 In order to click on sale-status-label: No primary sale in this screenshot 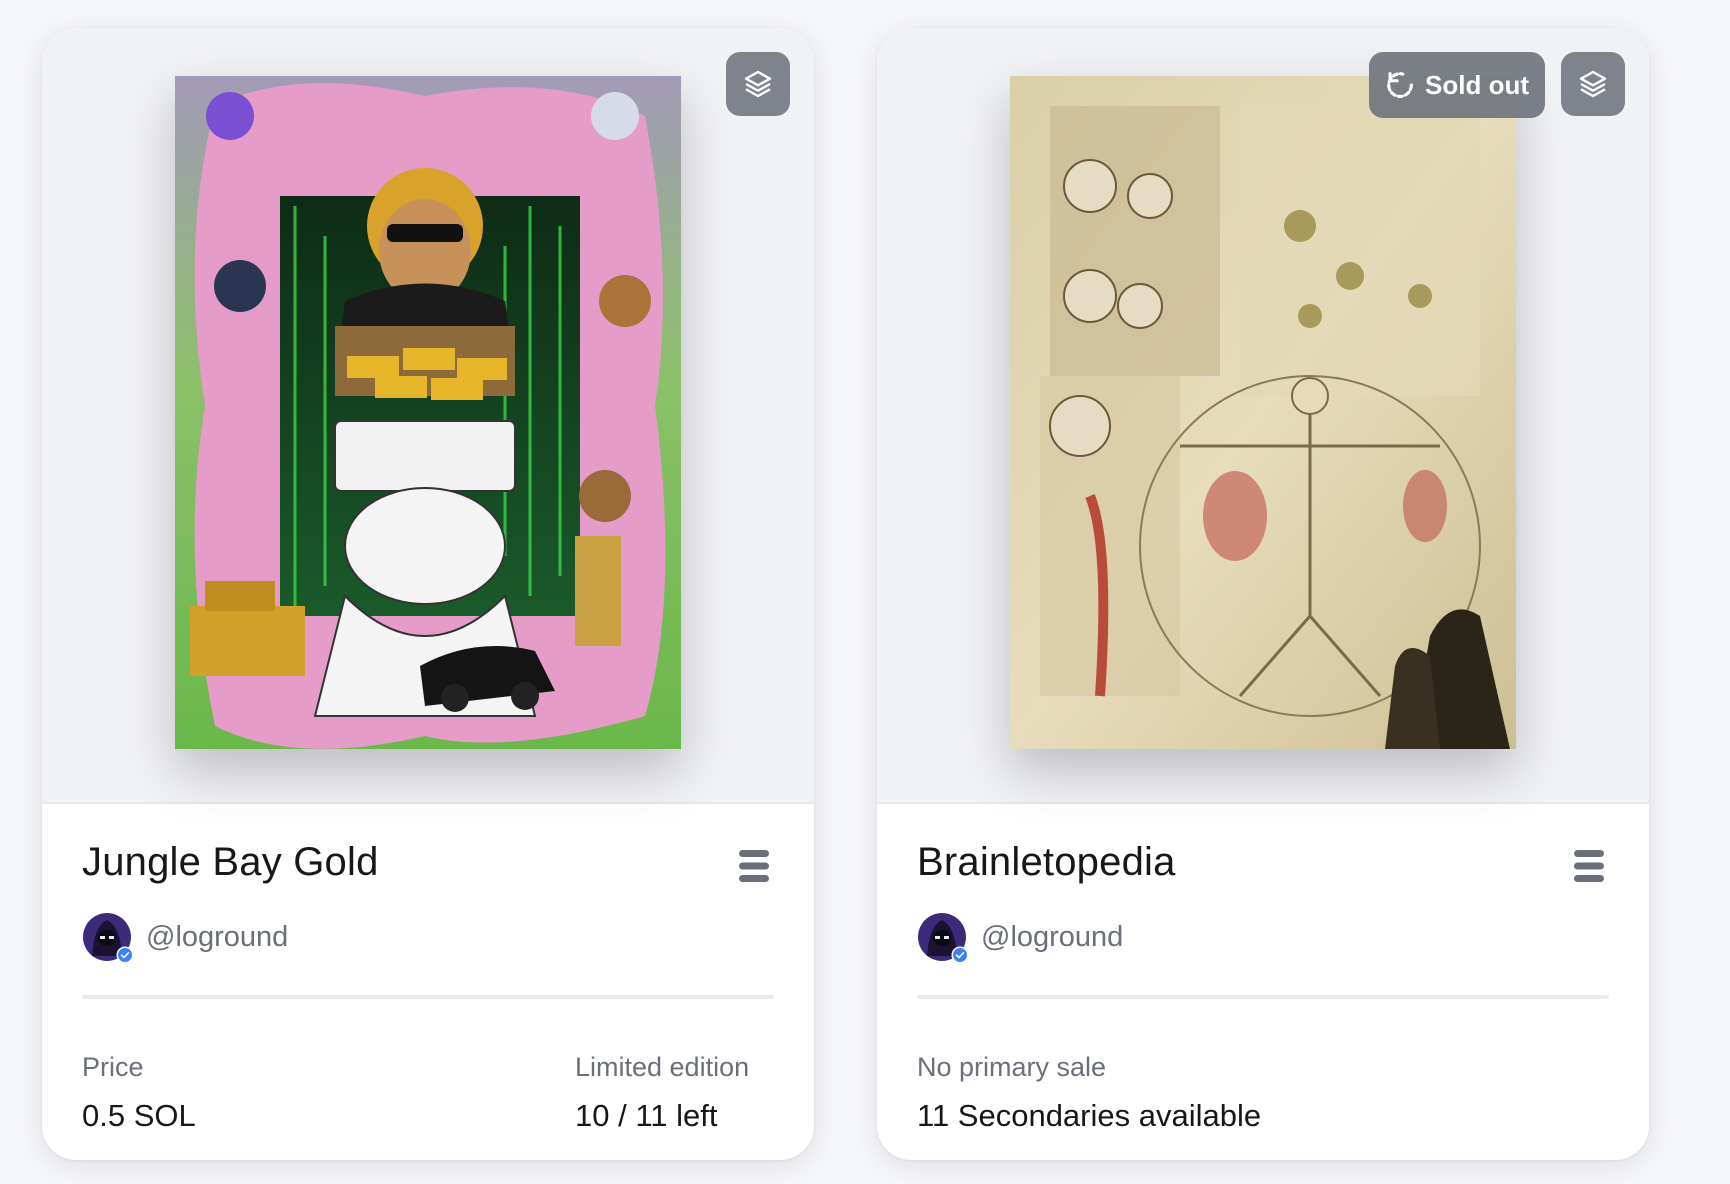, I will do `click(1012, 1067)`.